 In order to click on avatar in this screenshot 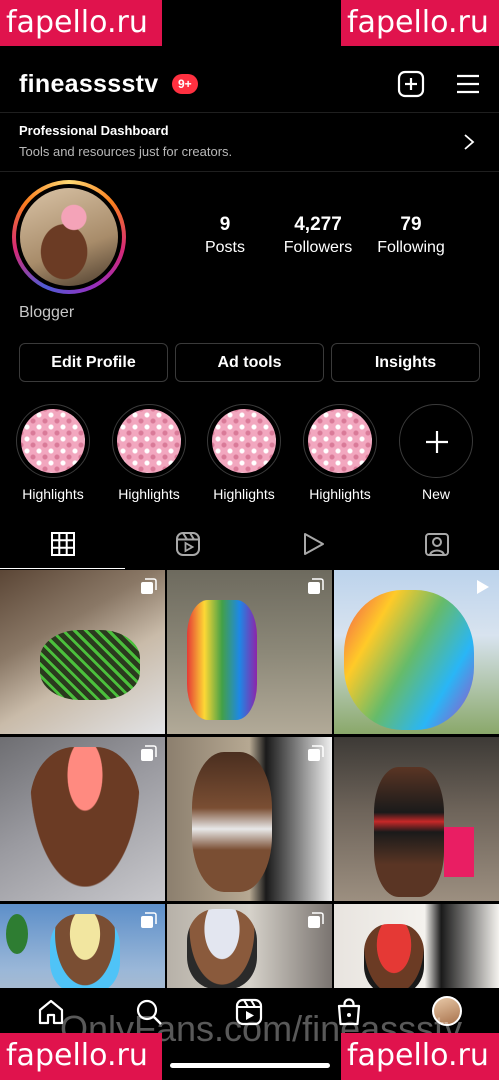, I will do `click(69, 237)`.